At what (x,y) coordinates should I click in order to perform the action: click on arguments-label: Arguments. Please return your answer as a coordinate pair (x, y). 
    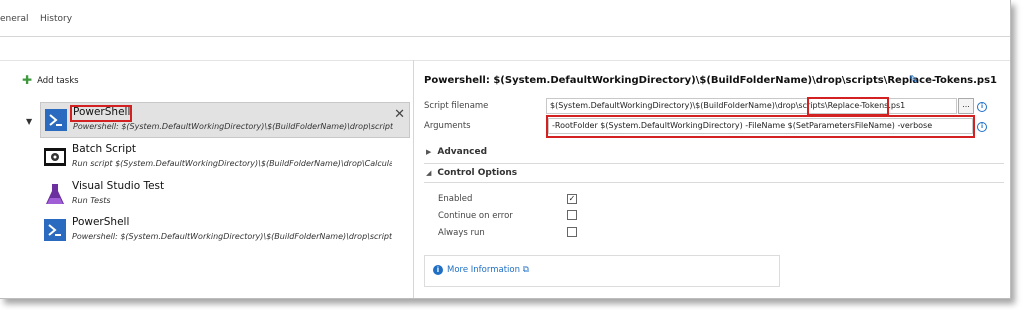
    Looking at the image, I should click on (447, 126).